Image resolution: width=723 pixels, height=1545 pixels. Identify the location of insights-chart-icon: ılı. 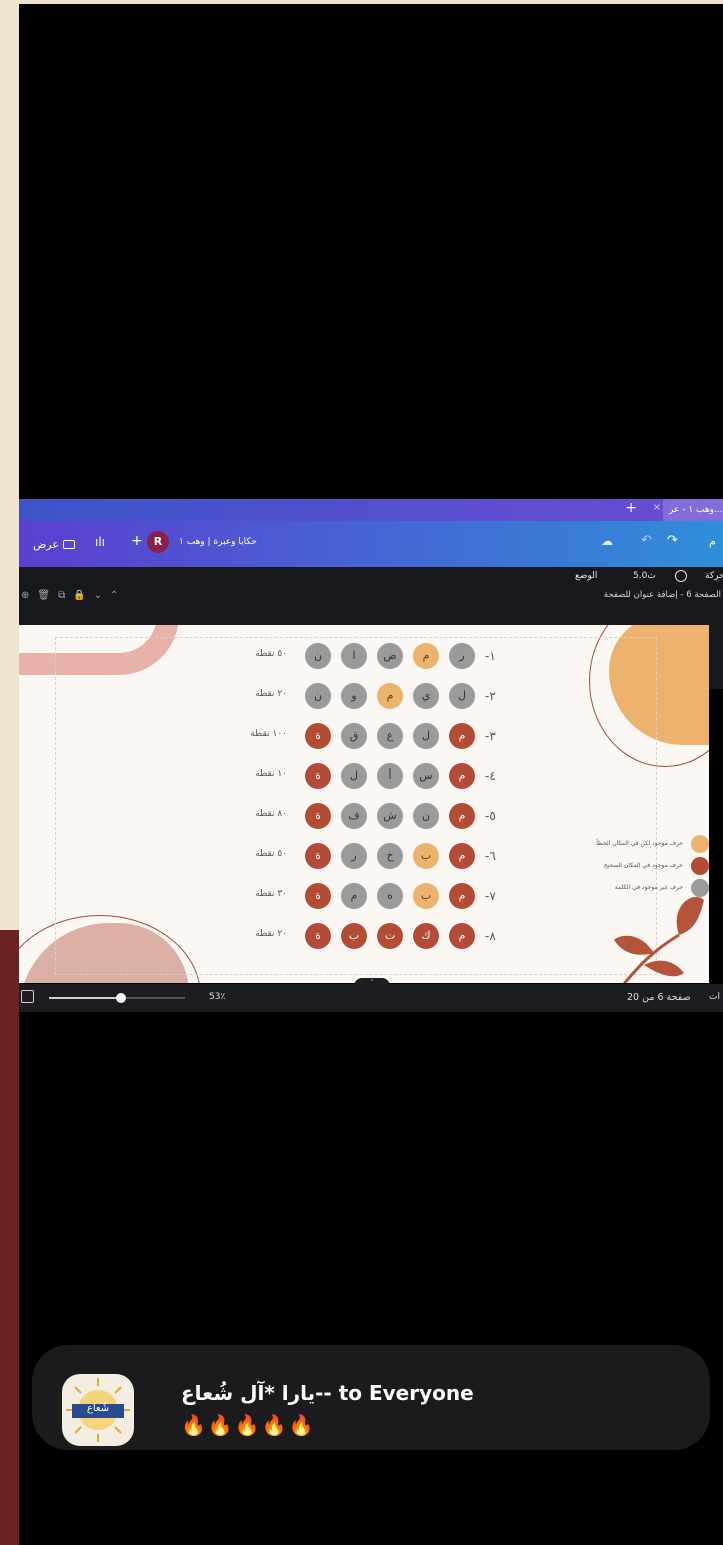
(100, 542).